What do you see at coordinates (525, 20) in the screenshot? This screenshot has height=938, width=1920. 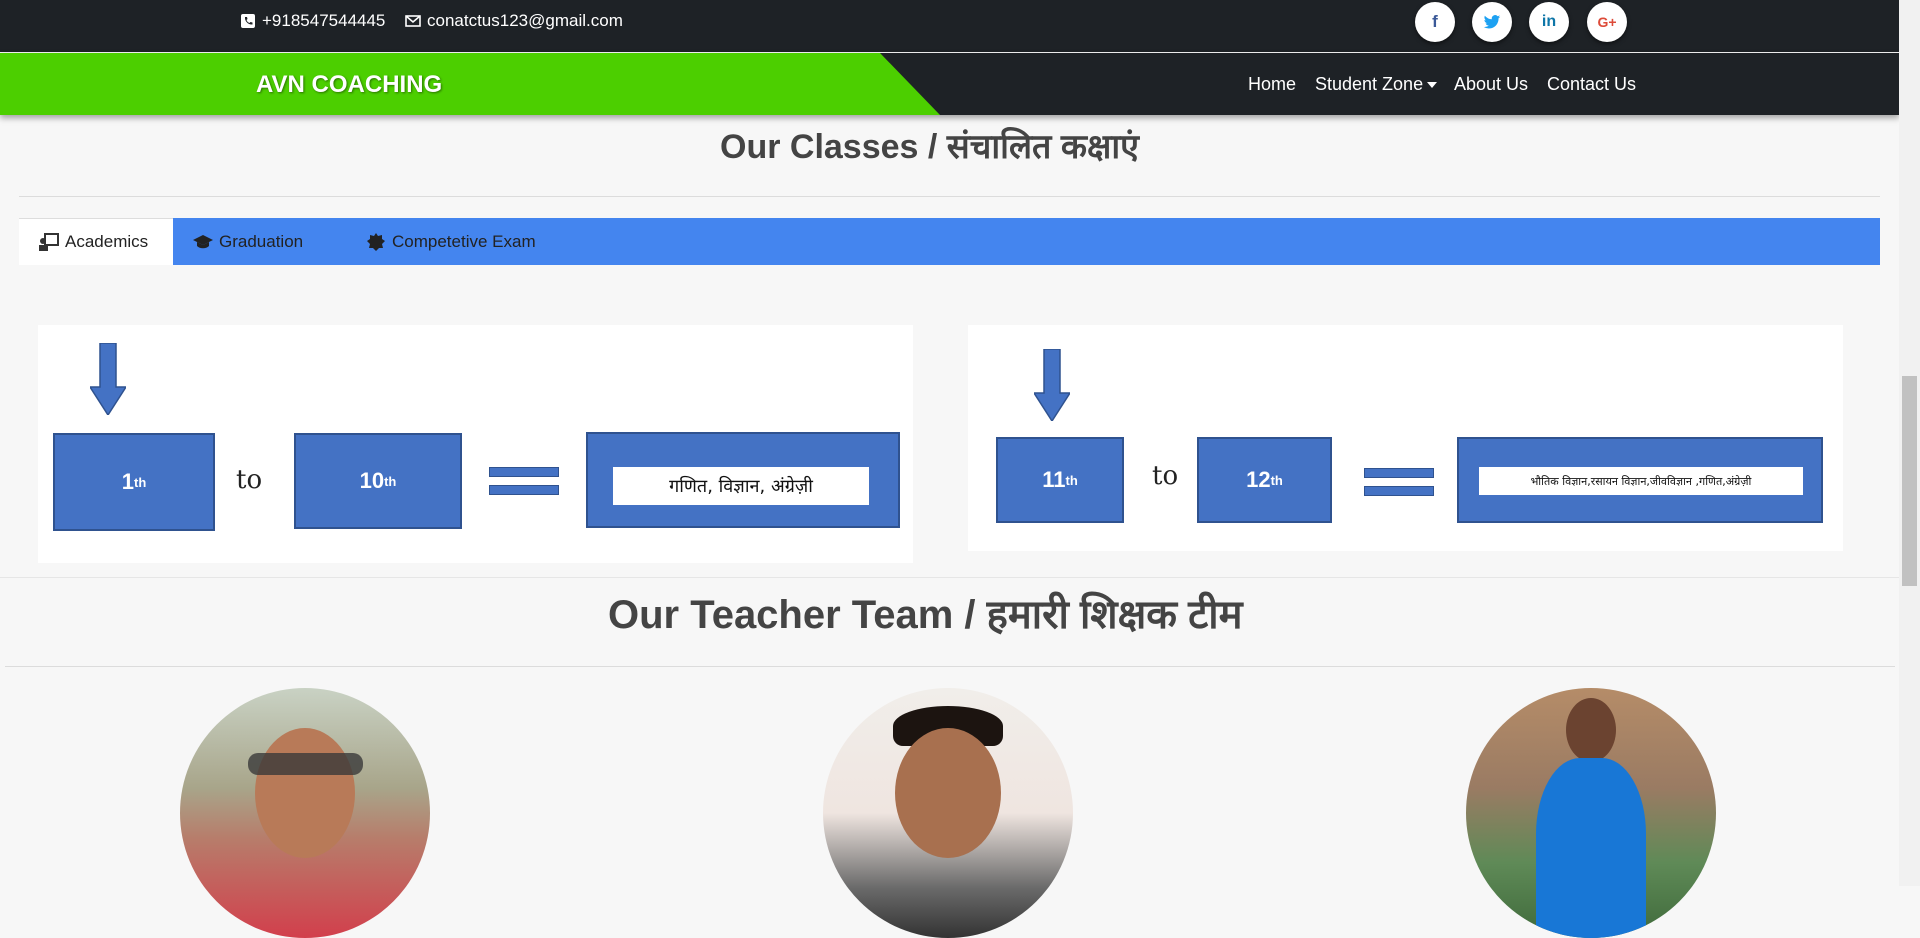 I see `email-address: conatctus123@gmail.com` at bounding box center [525, 20].